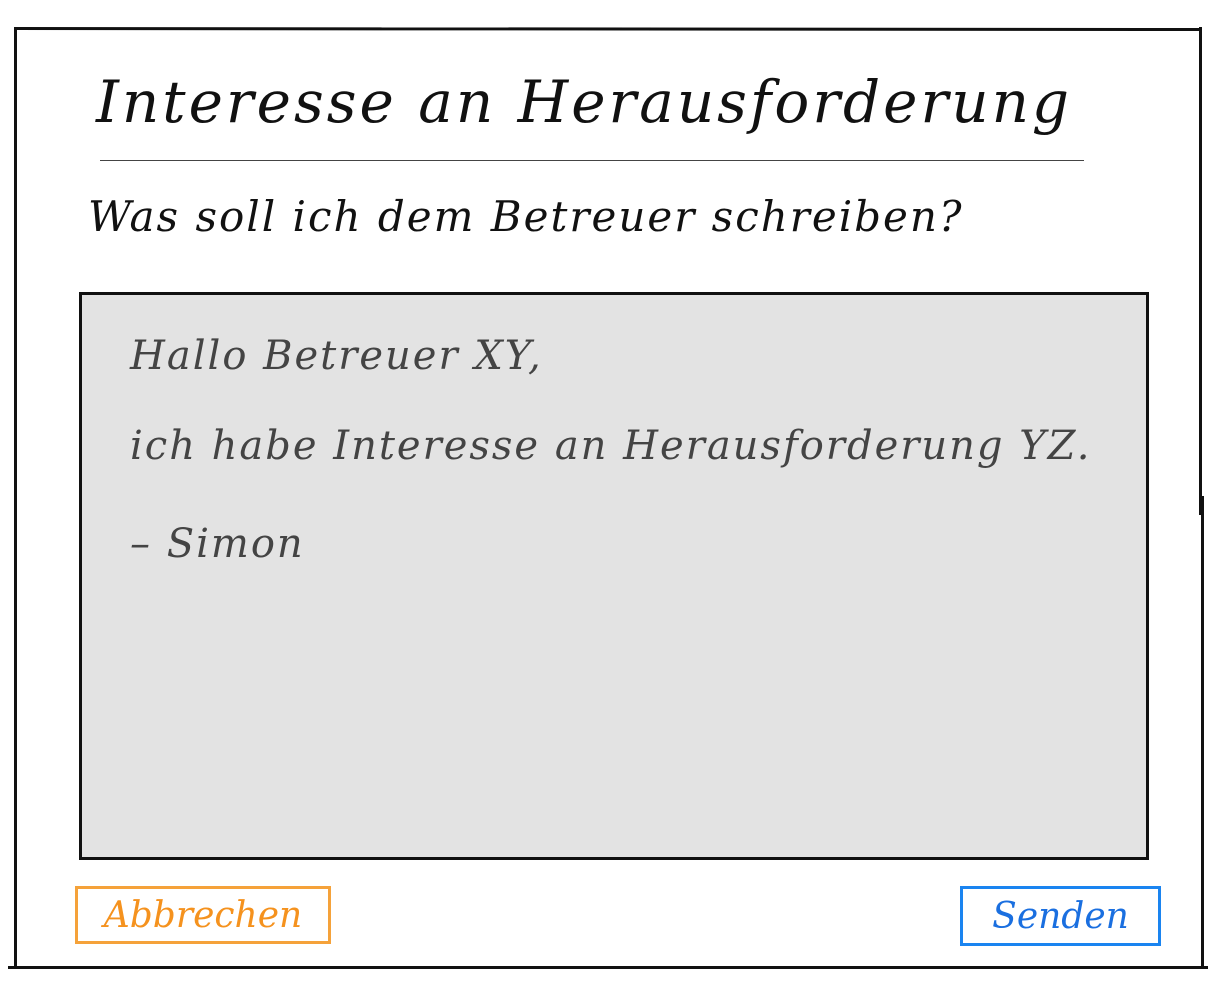 The height and width of the screenshot is (1000, 1226). What do you see at coordinates (1202, 732) in the screenshot?
I see `frame-right-border-lower` at bounding box center [1202, 732].